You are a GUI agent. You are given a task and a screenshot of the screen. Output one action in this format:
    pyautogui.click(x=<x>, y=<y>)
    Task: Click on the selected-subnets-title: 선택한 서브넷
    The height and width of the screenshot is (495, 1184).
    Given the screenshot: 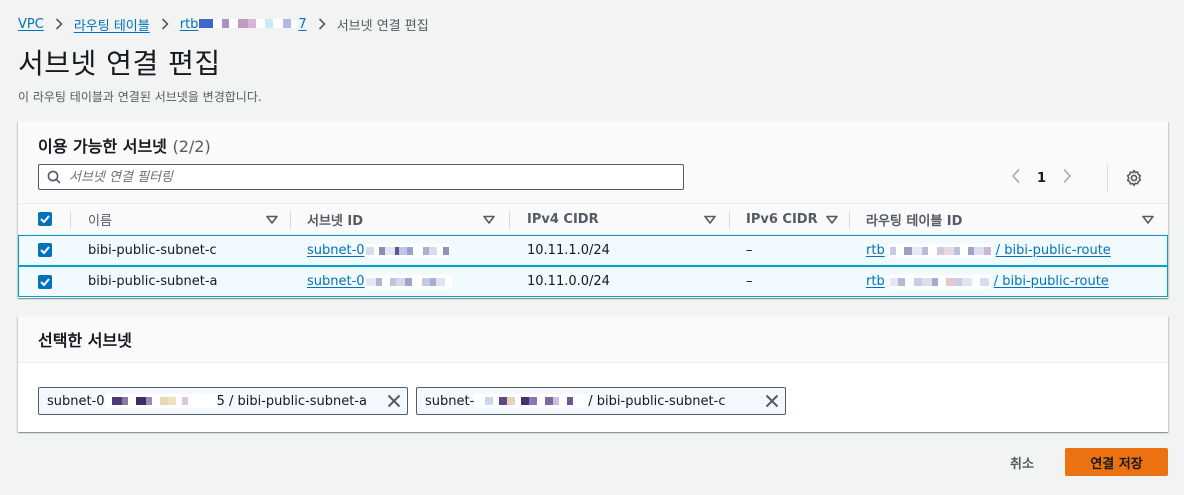 What is the action you would take?
    pyautogui.click(x=85, y=340)
    